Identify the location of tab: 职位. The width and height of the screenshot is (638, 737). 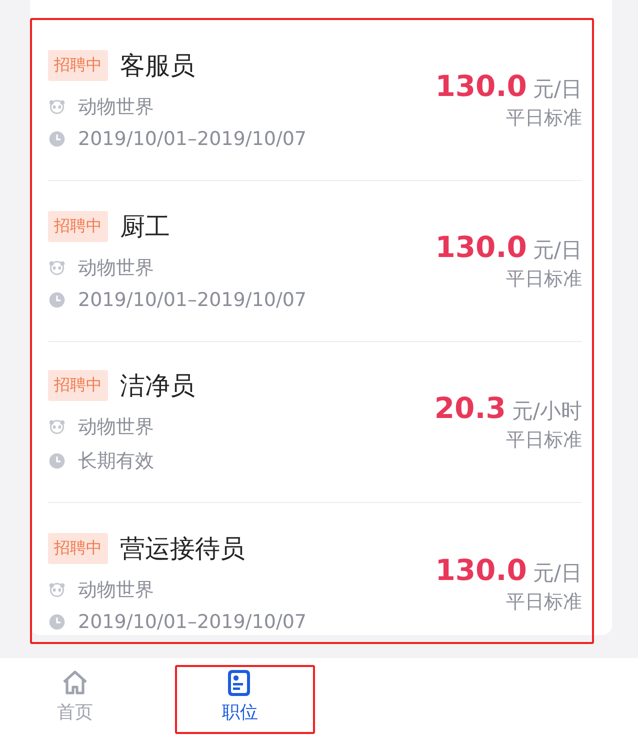
(240, 697).